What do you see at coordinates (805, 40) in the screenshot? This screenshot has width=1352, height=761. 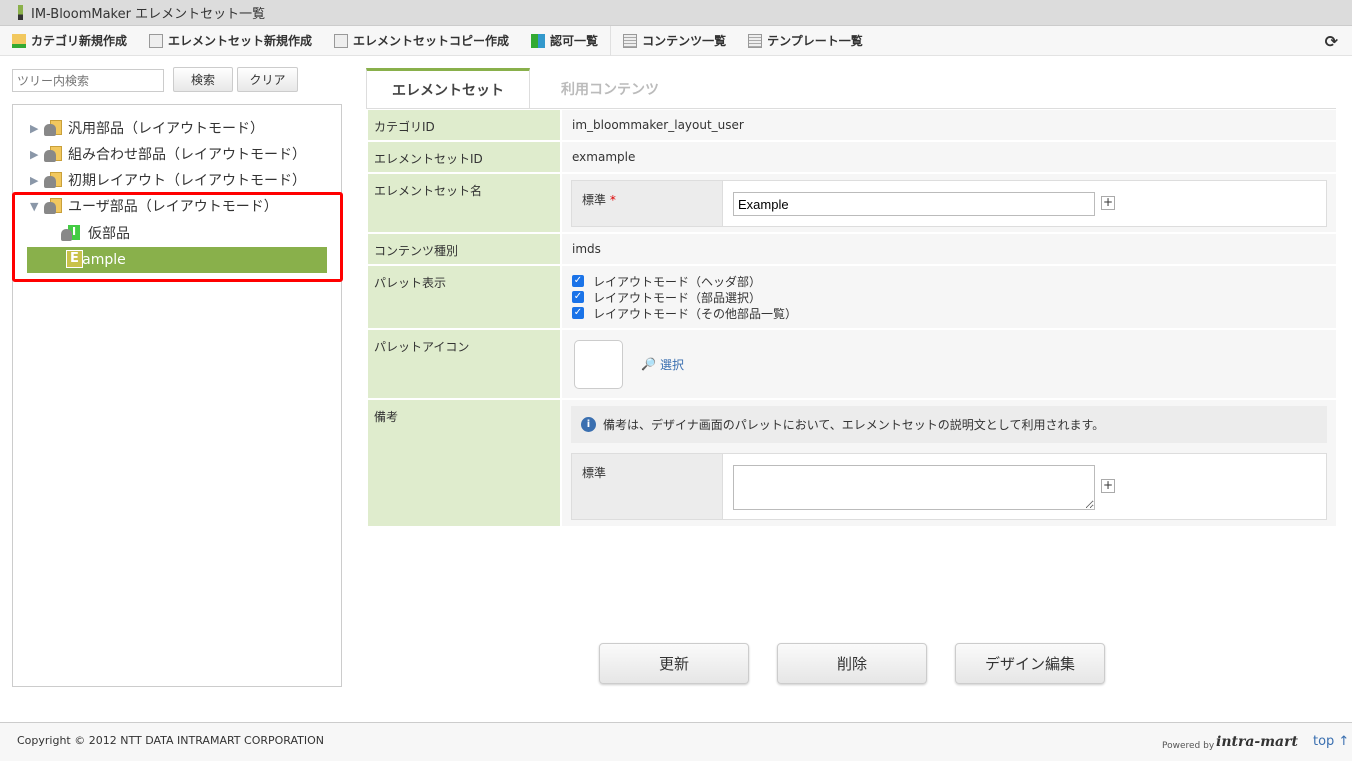 I see `template-list-button: テンプレート一覧` at bounding box center [805, 40].